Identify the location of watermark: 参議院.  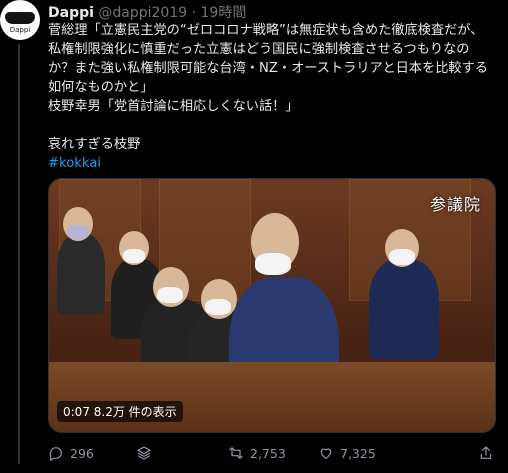
(455, 204).